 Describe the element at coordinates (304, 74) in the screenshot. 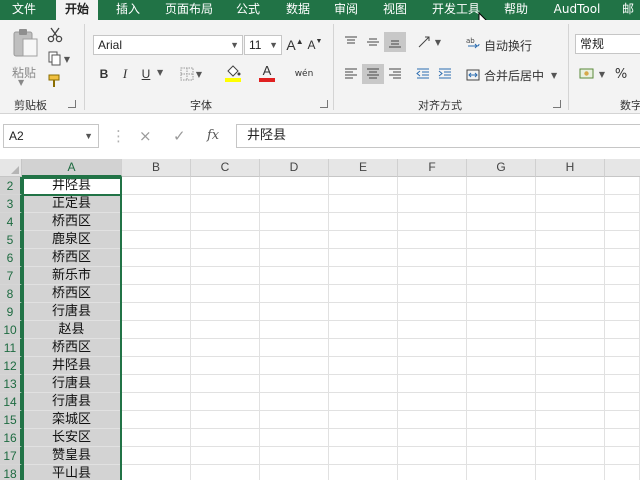

I see `phonetic-guide-button: wén` at that location.